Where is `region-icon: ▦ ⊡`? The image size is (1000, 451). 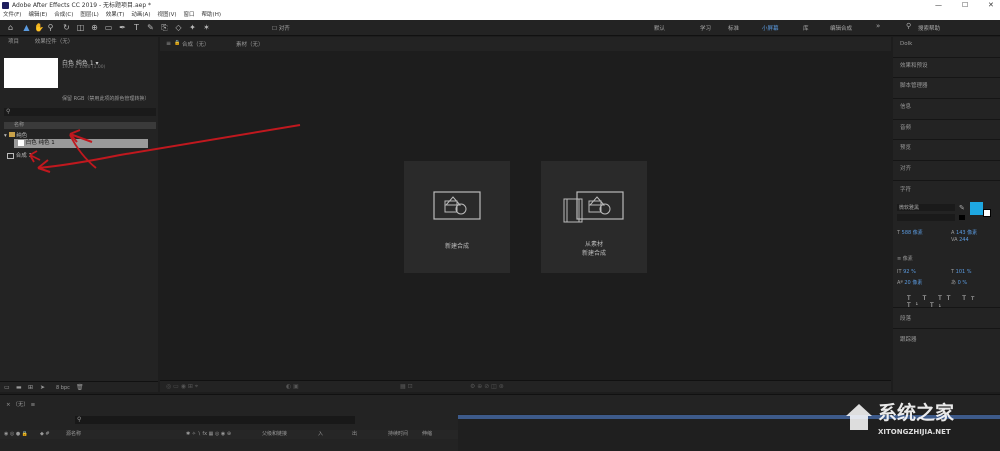 region-icon: ▦ ⊡ is located at coordinates (406, 386).